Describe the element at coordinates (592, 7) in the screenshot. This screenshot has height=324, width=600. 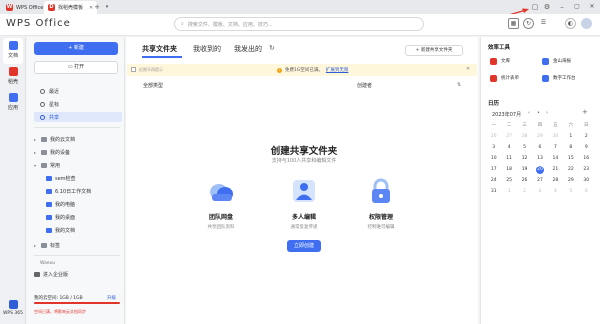
I see `close-window-icon: ✕` at that location.